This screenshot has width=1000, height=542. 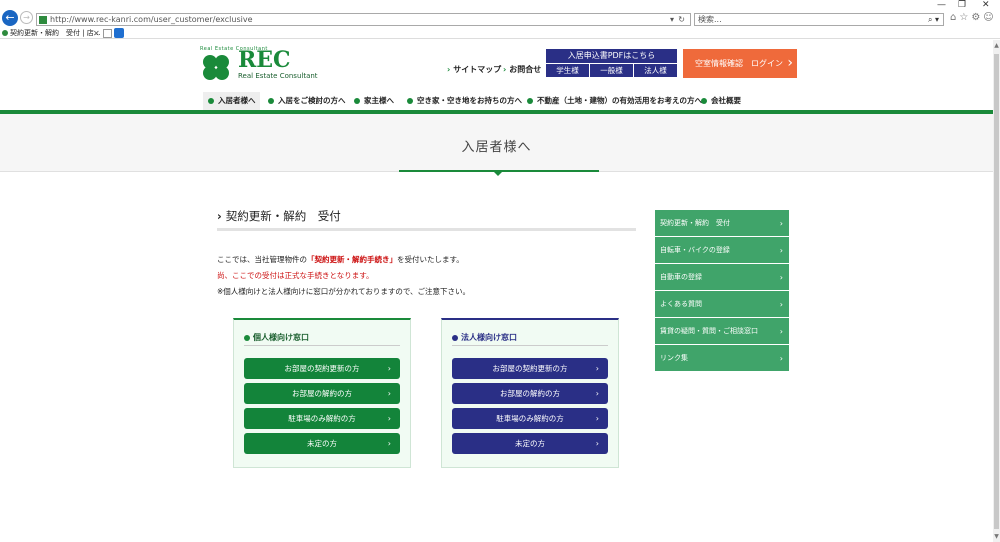 I want to click on individual-box-title: 個人様向け窓口, so click(x=276, y=337).